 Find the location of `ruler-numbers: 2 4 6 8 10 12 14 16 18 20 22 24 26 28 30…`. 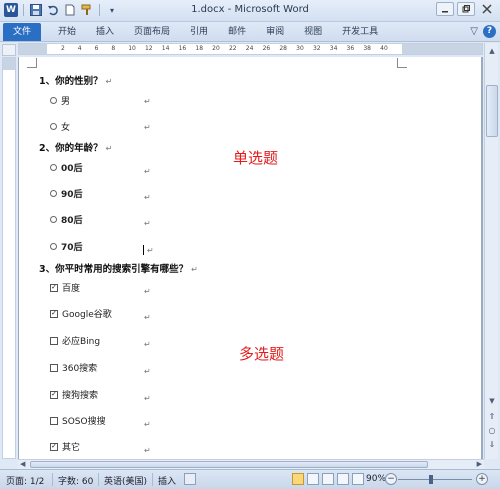

ruler-numbers: 2 4 6 8 10 12 14 16 18 20 22 24 26 28 30… is located at coordinates (229, 48).